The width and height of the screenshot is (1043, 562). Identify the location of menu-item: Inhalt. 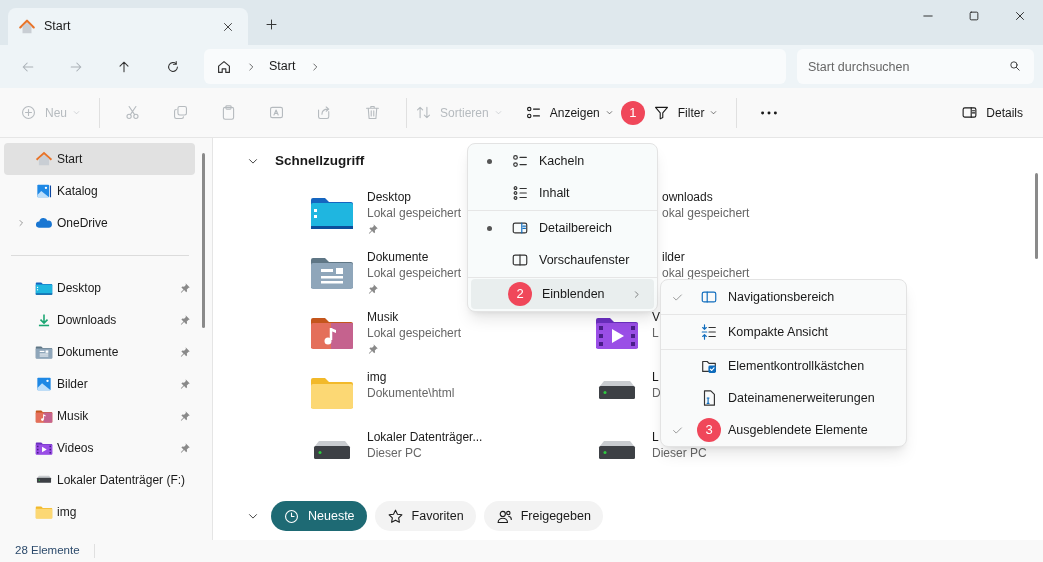
(562, 193).